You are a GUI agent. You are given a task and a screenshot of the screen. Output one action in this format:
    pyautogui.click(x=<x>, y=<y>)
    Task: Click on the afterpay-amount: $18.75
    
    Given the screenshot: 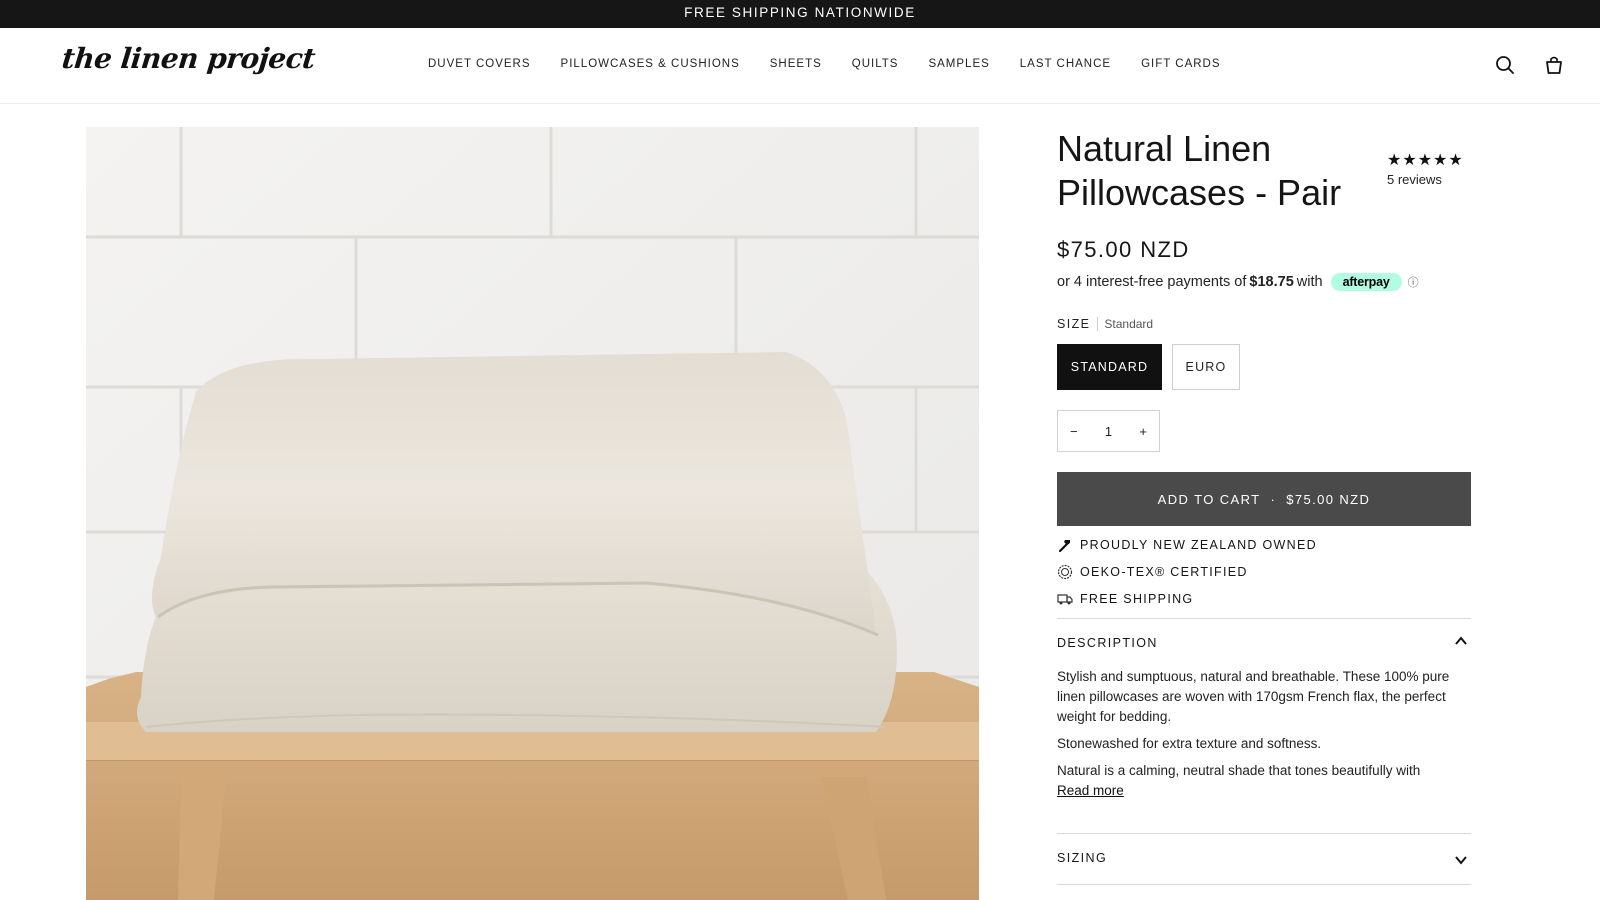 What is the action you would take?
    pyautogui.click(x=1271, y=282)
    